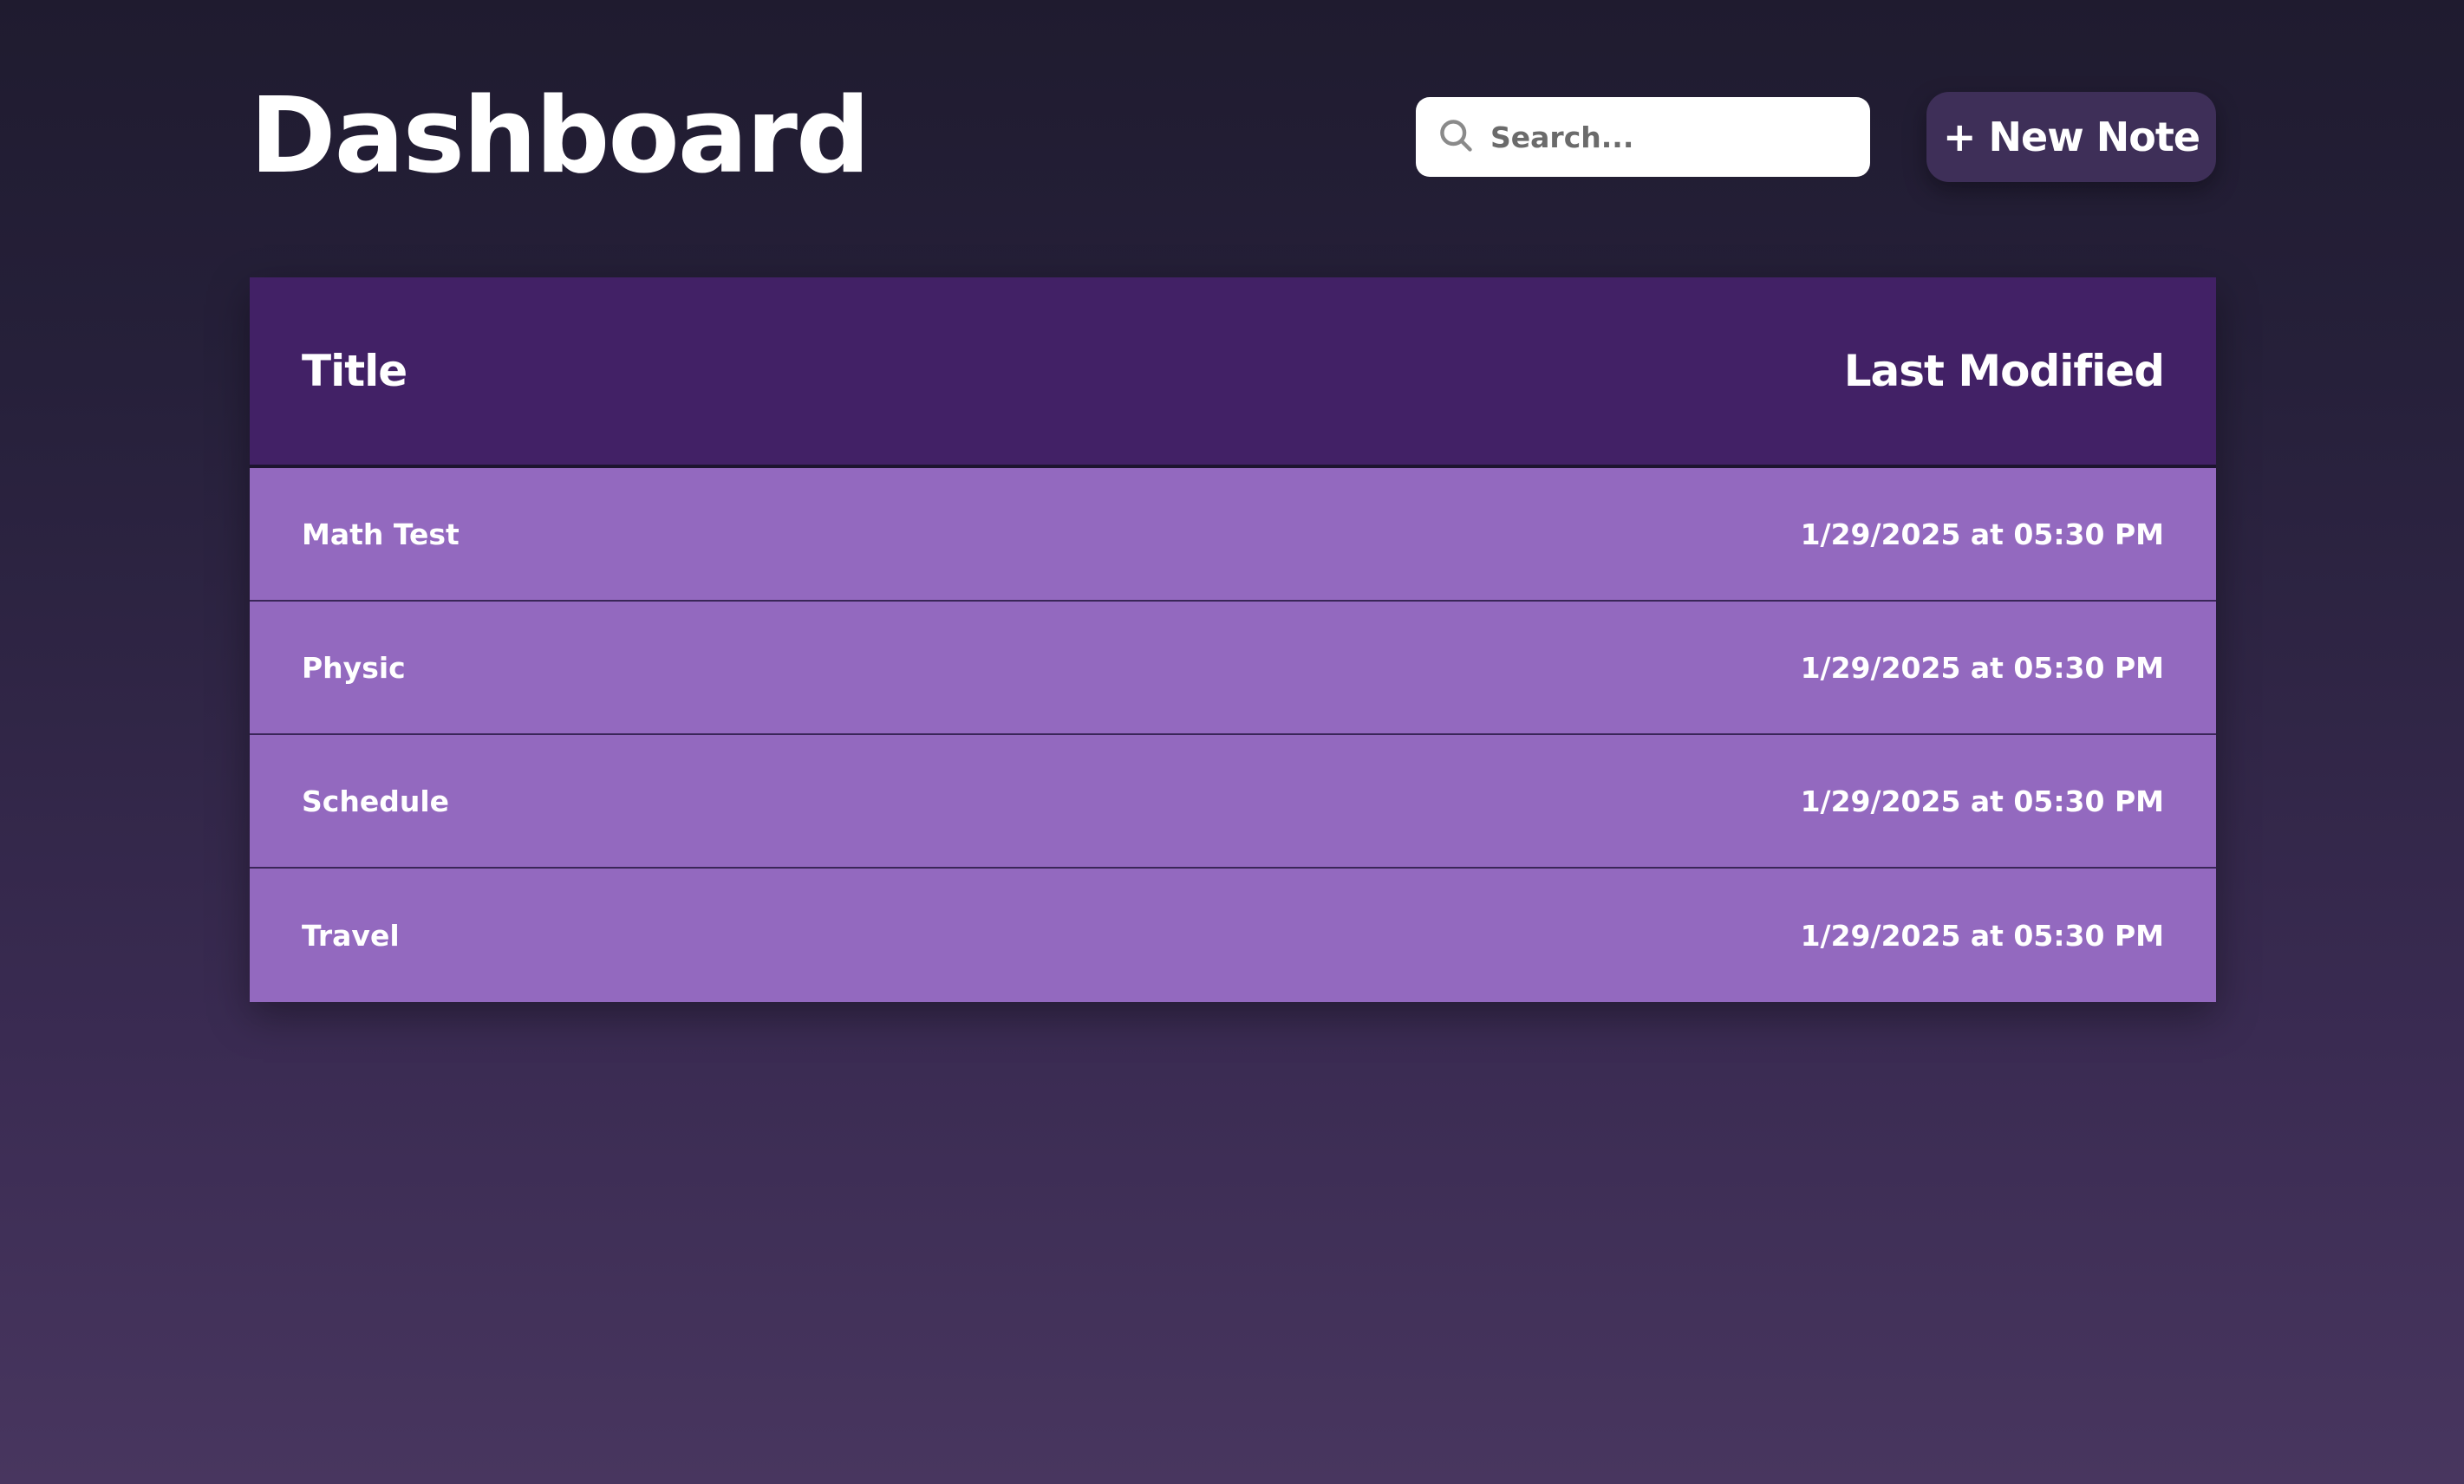  What do you see at coordinates (1672, 137) in the screenshot?
I see `search-input` at bounding box center [1672, 137].